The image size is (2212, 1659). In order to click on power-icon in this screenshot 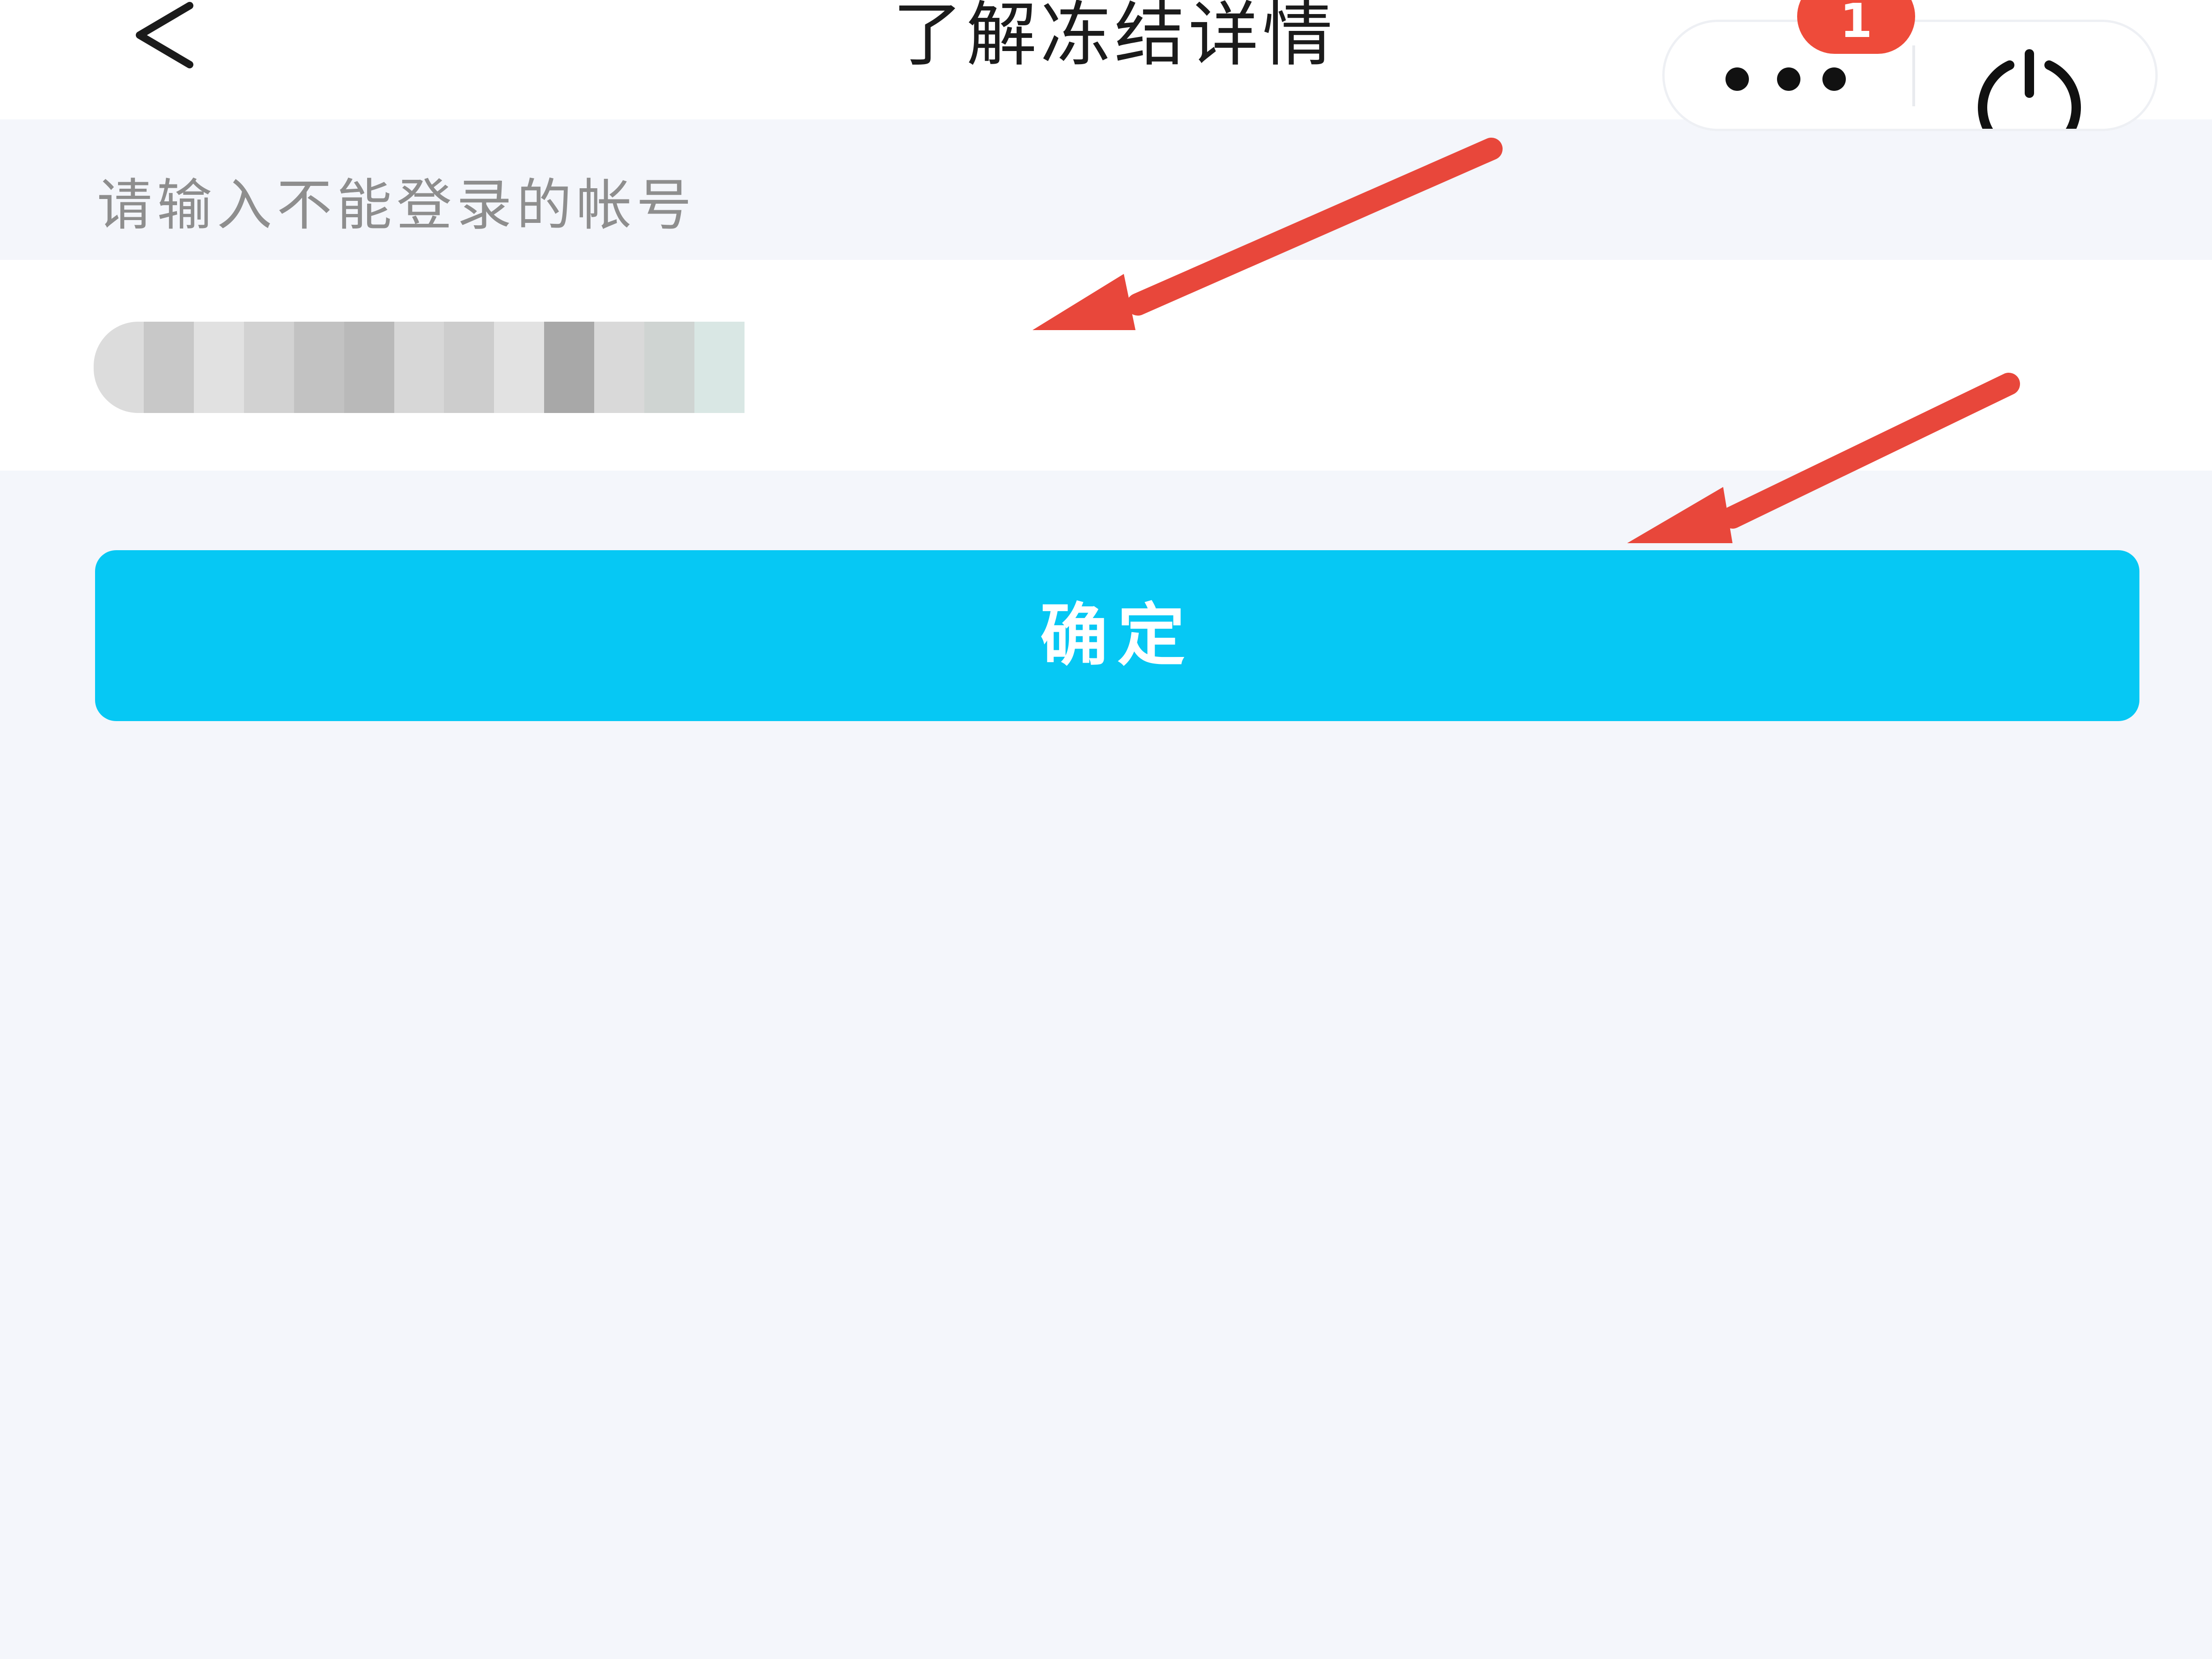, I will do `click(2030, 104)`.